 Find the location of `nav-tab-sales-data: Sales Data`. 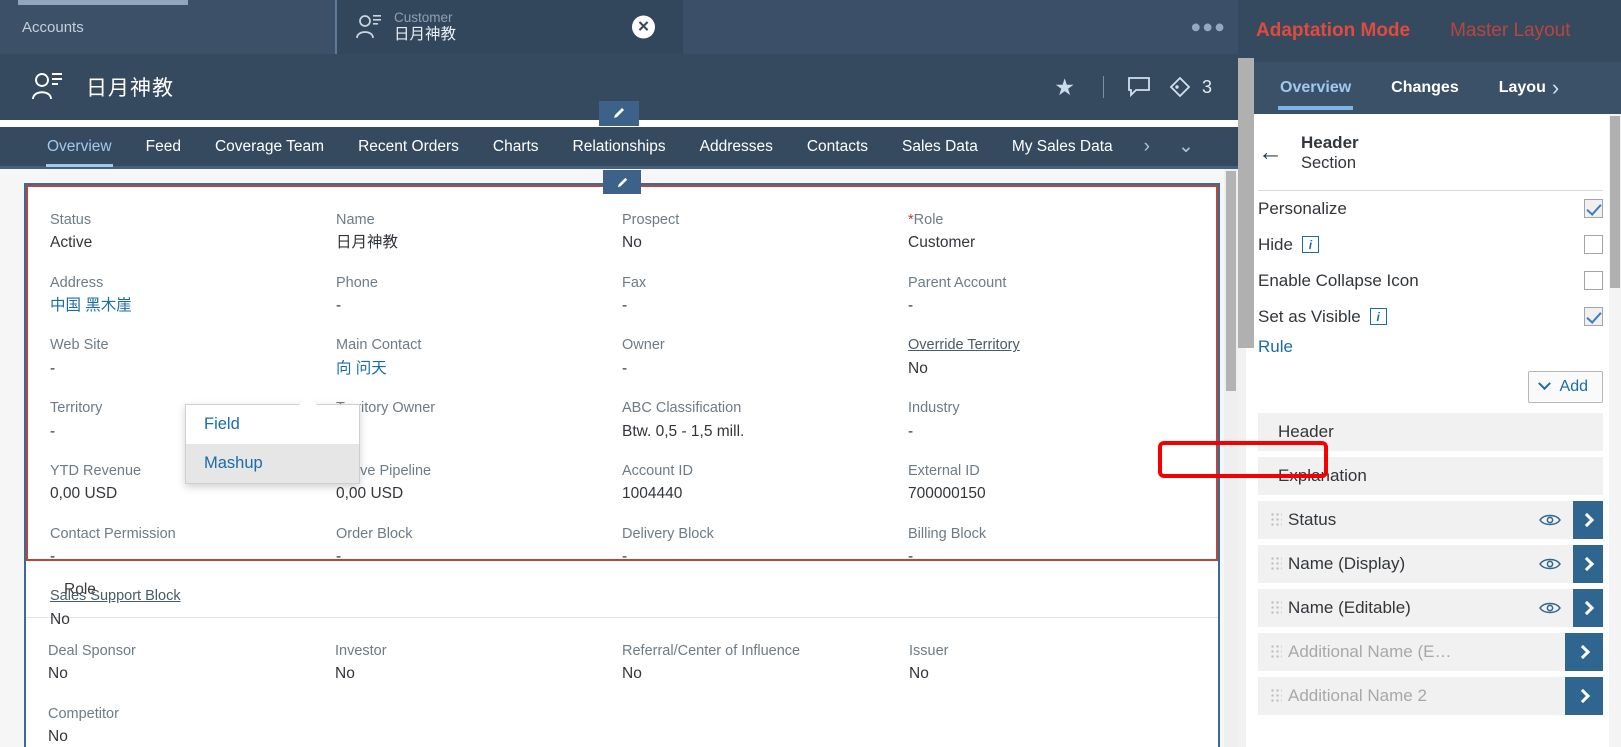

nav-tab-sales-data: Sales Data is located at coordinates (940, 147).